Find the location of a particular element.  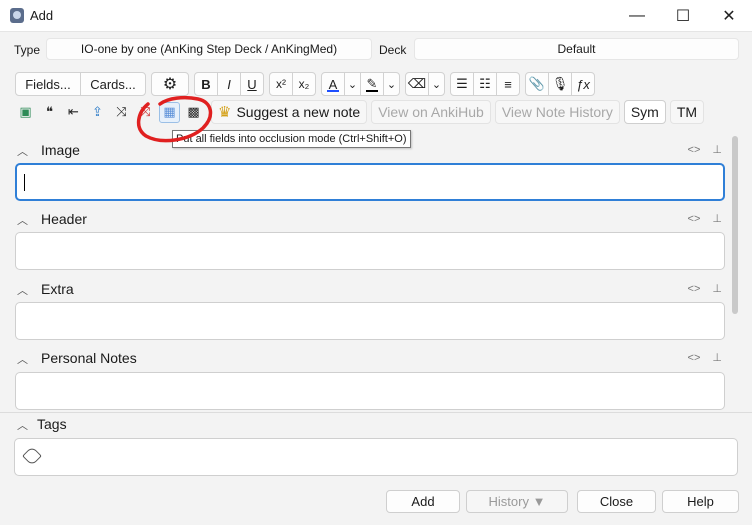

text-color-bar is located at coordinates (333, 91).